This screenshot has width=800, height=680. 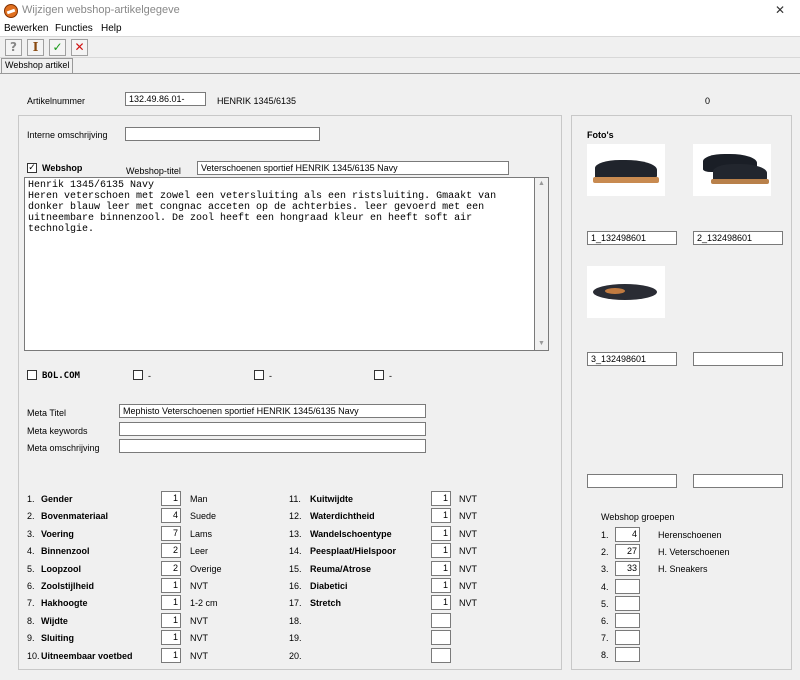 What do you see at coordinates (605, 552) in the screenshot?
I see `groep-number: 2.` at bounding box center [605, 552].